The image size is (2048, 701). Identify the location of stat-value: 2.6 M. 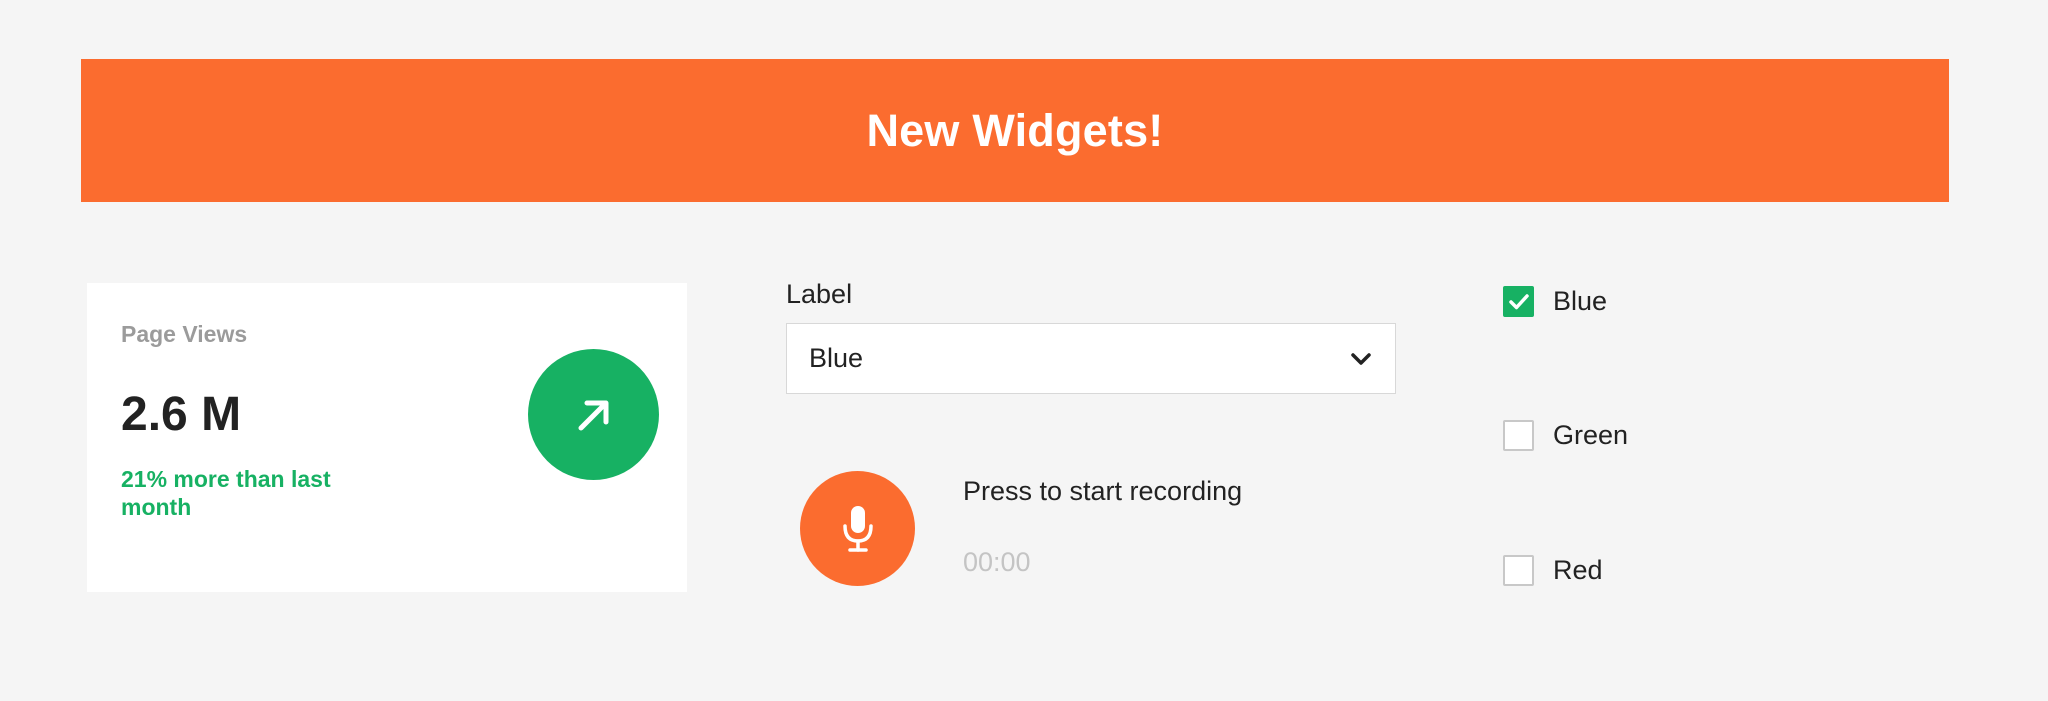
(181, 414).